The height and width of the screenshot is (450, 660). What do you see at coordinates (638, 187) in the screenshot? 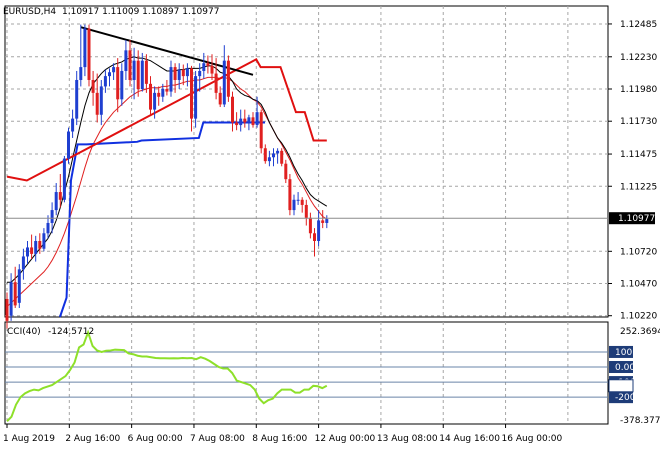
I see `price-tick-label: 1.11225` at bounding box center [638, 187].